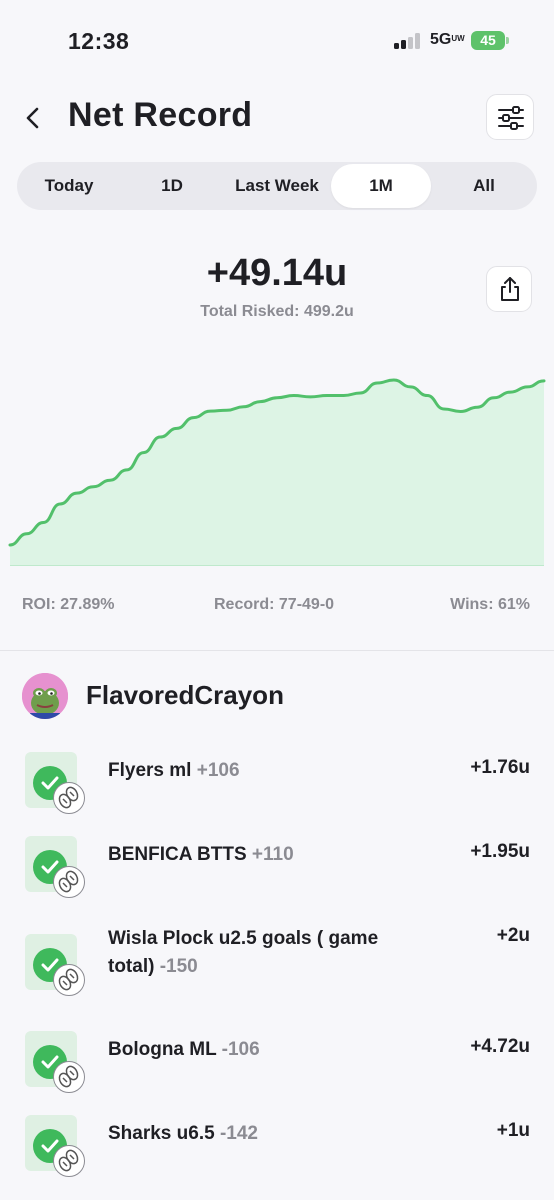 This screenshot has width=554, height=1200. Describe the element at coordinates (490, 604) in the screenshot. I see `wins-stat: Wins: 61%` at that location.